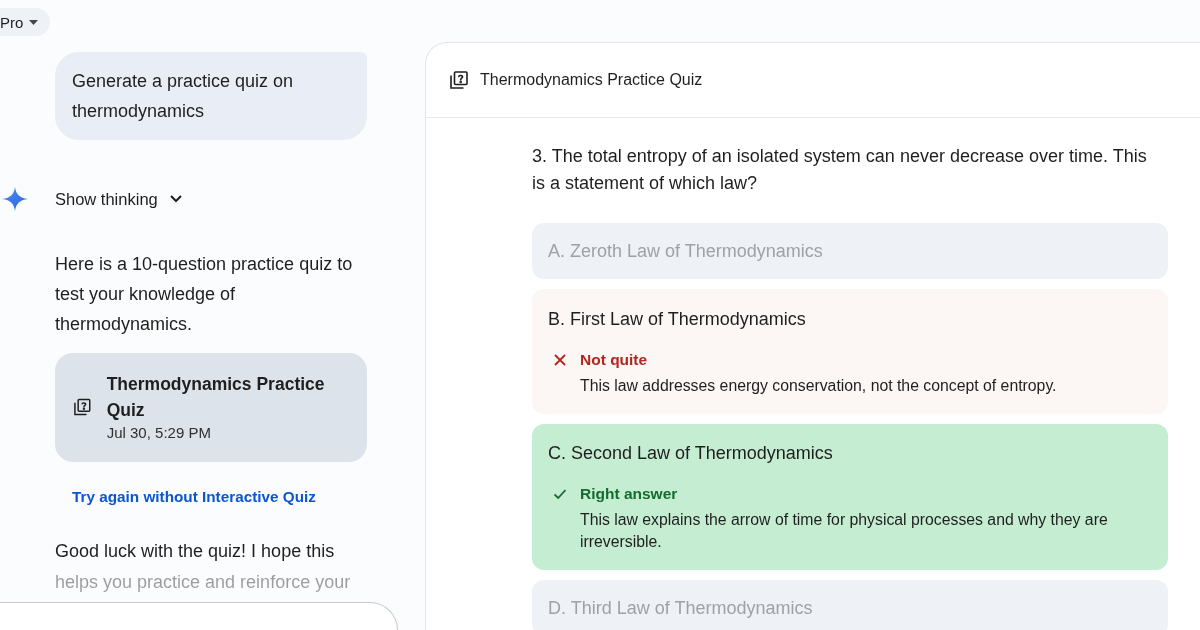  I want to click on feedback-explanation: This law explains the arrow of time for physical processes and why they are irreversible., so click(844, 531).